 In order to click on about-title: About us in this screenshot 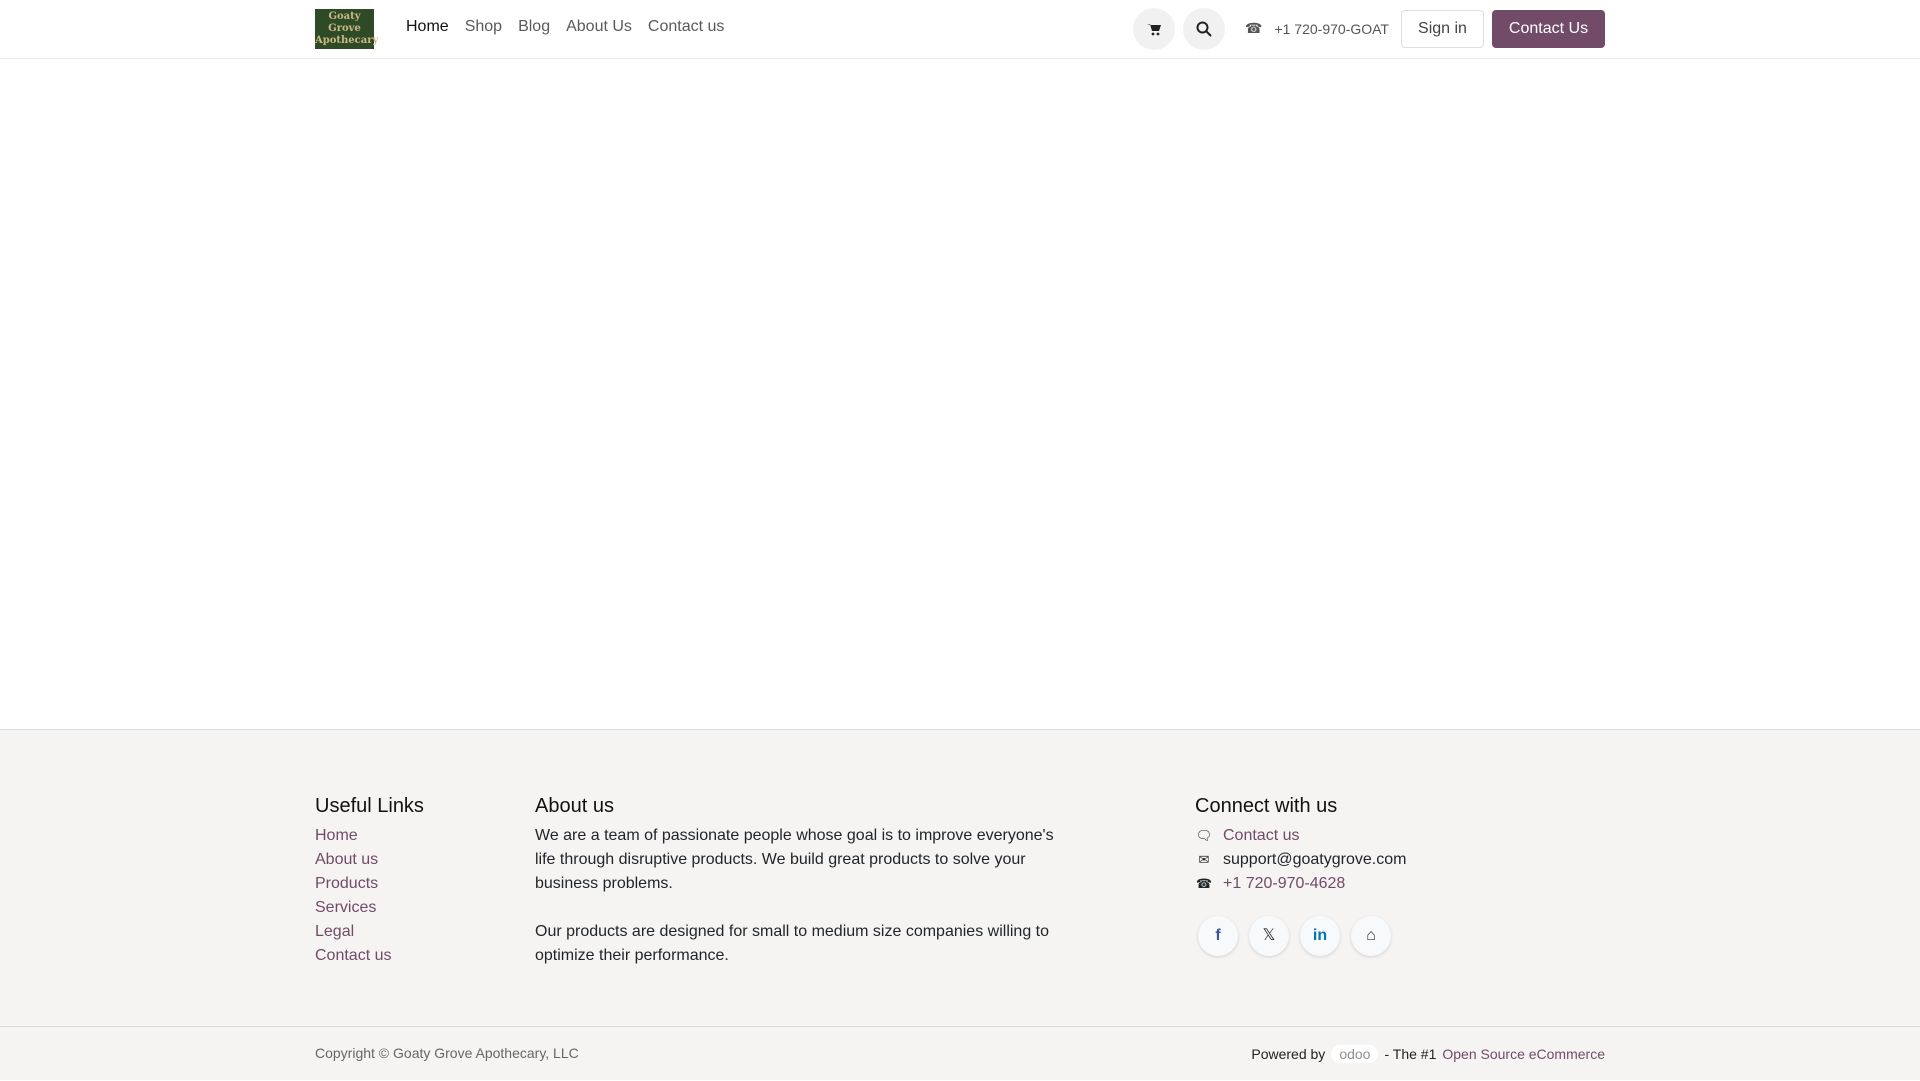, I will do `click(574, 806)`.